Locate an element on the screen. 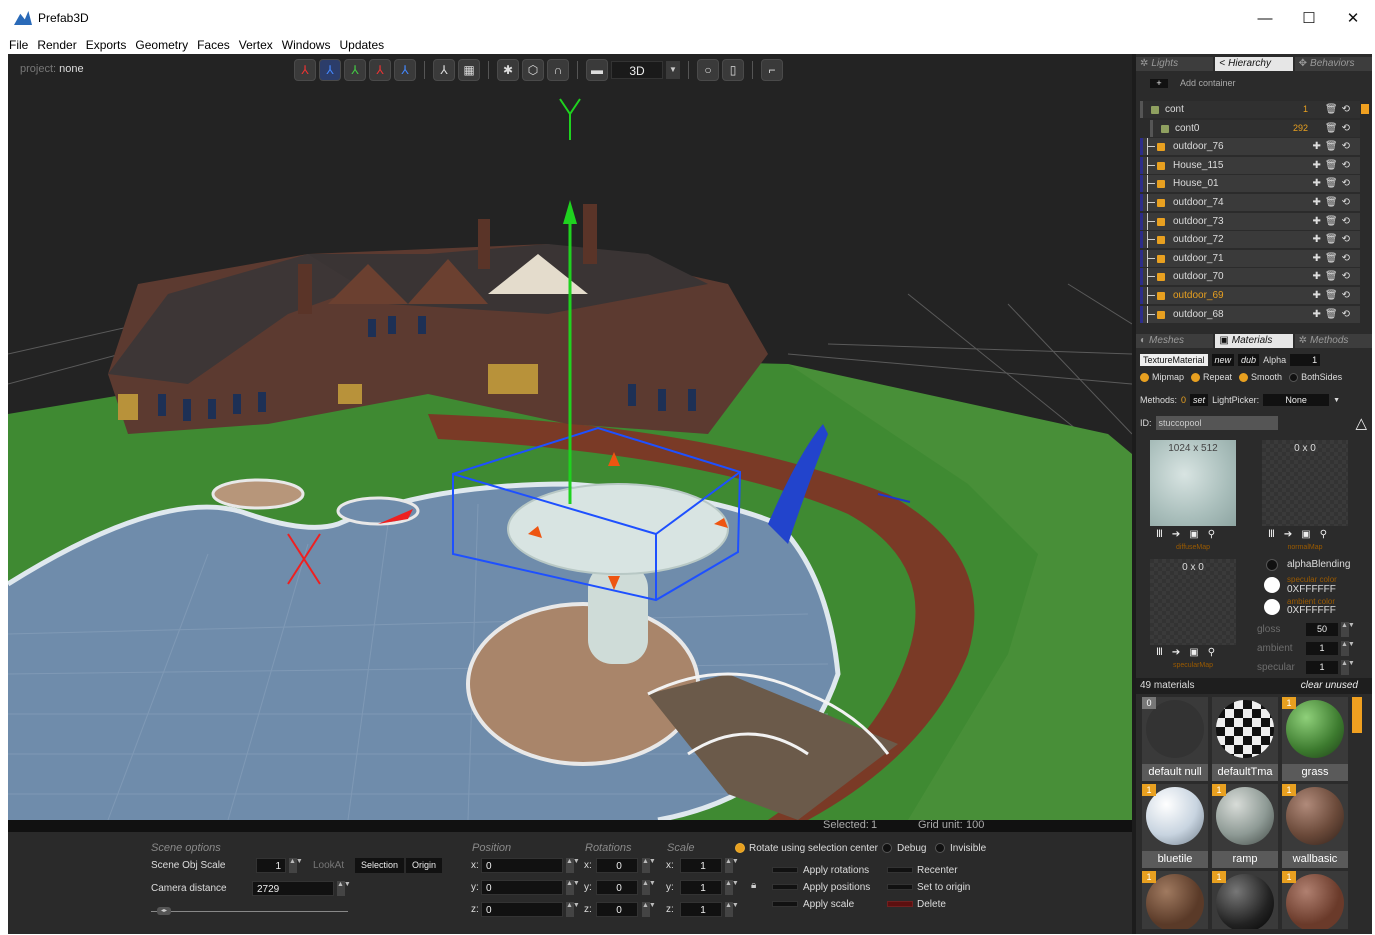 This screenshot has height=935, width=1375. recenter-button is located at coordinates (900, 870).